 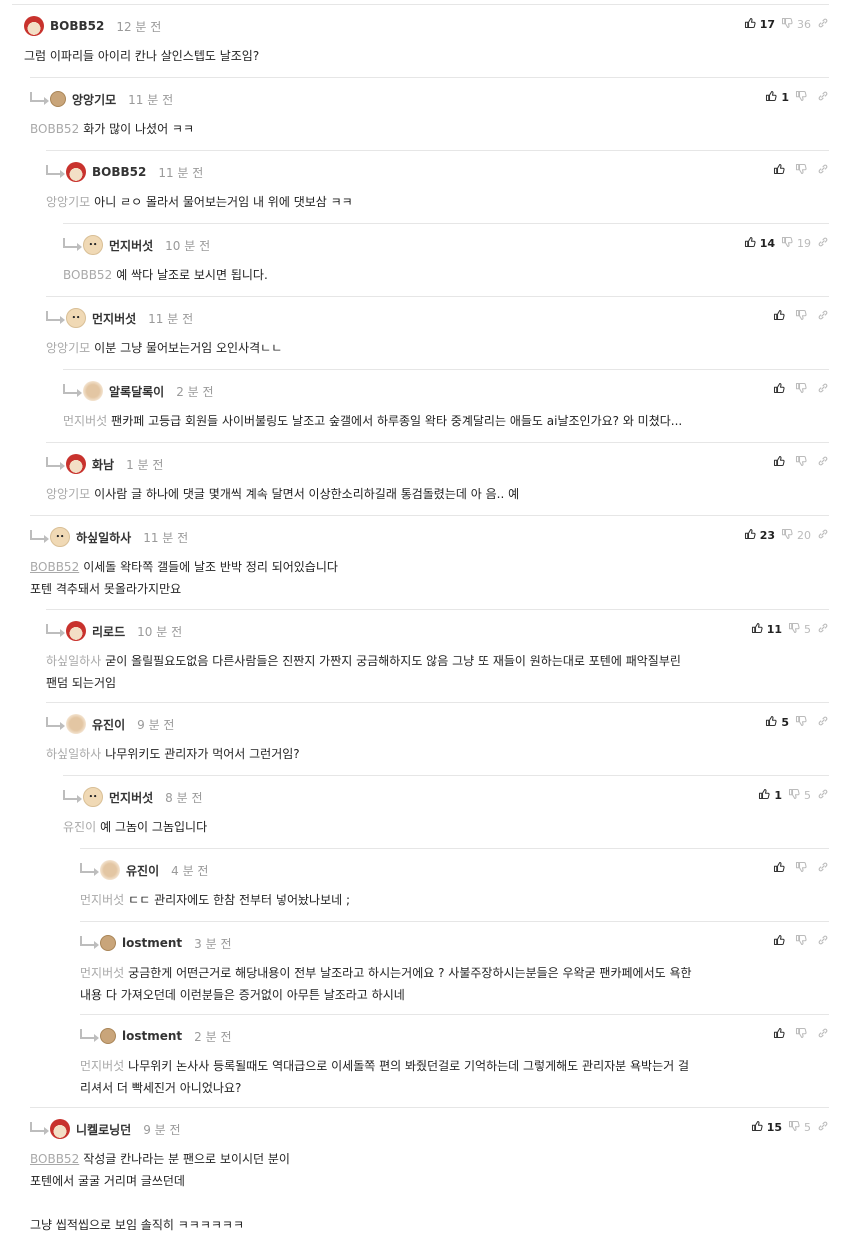 I want to click on author-nickname: 화남, so click(x=103, y=464).